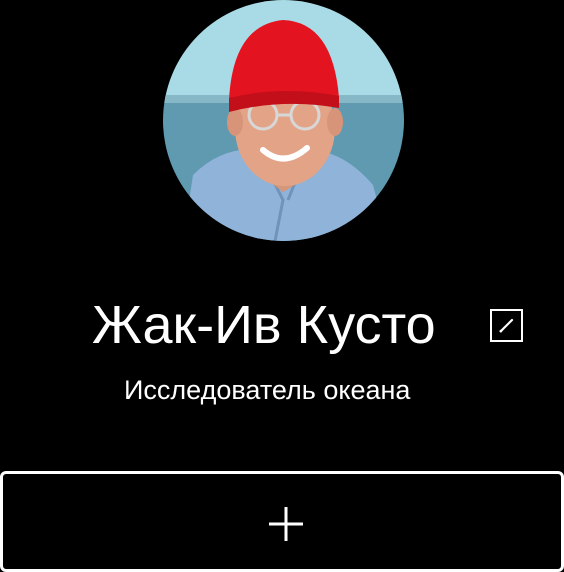 The image size is (564, 572). I want to click on profile-name: Жак-Ив Кусто, so click(264, 325).